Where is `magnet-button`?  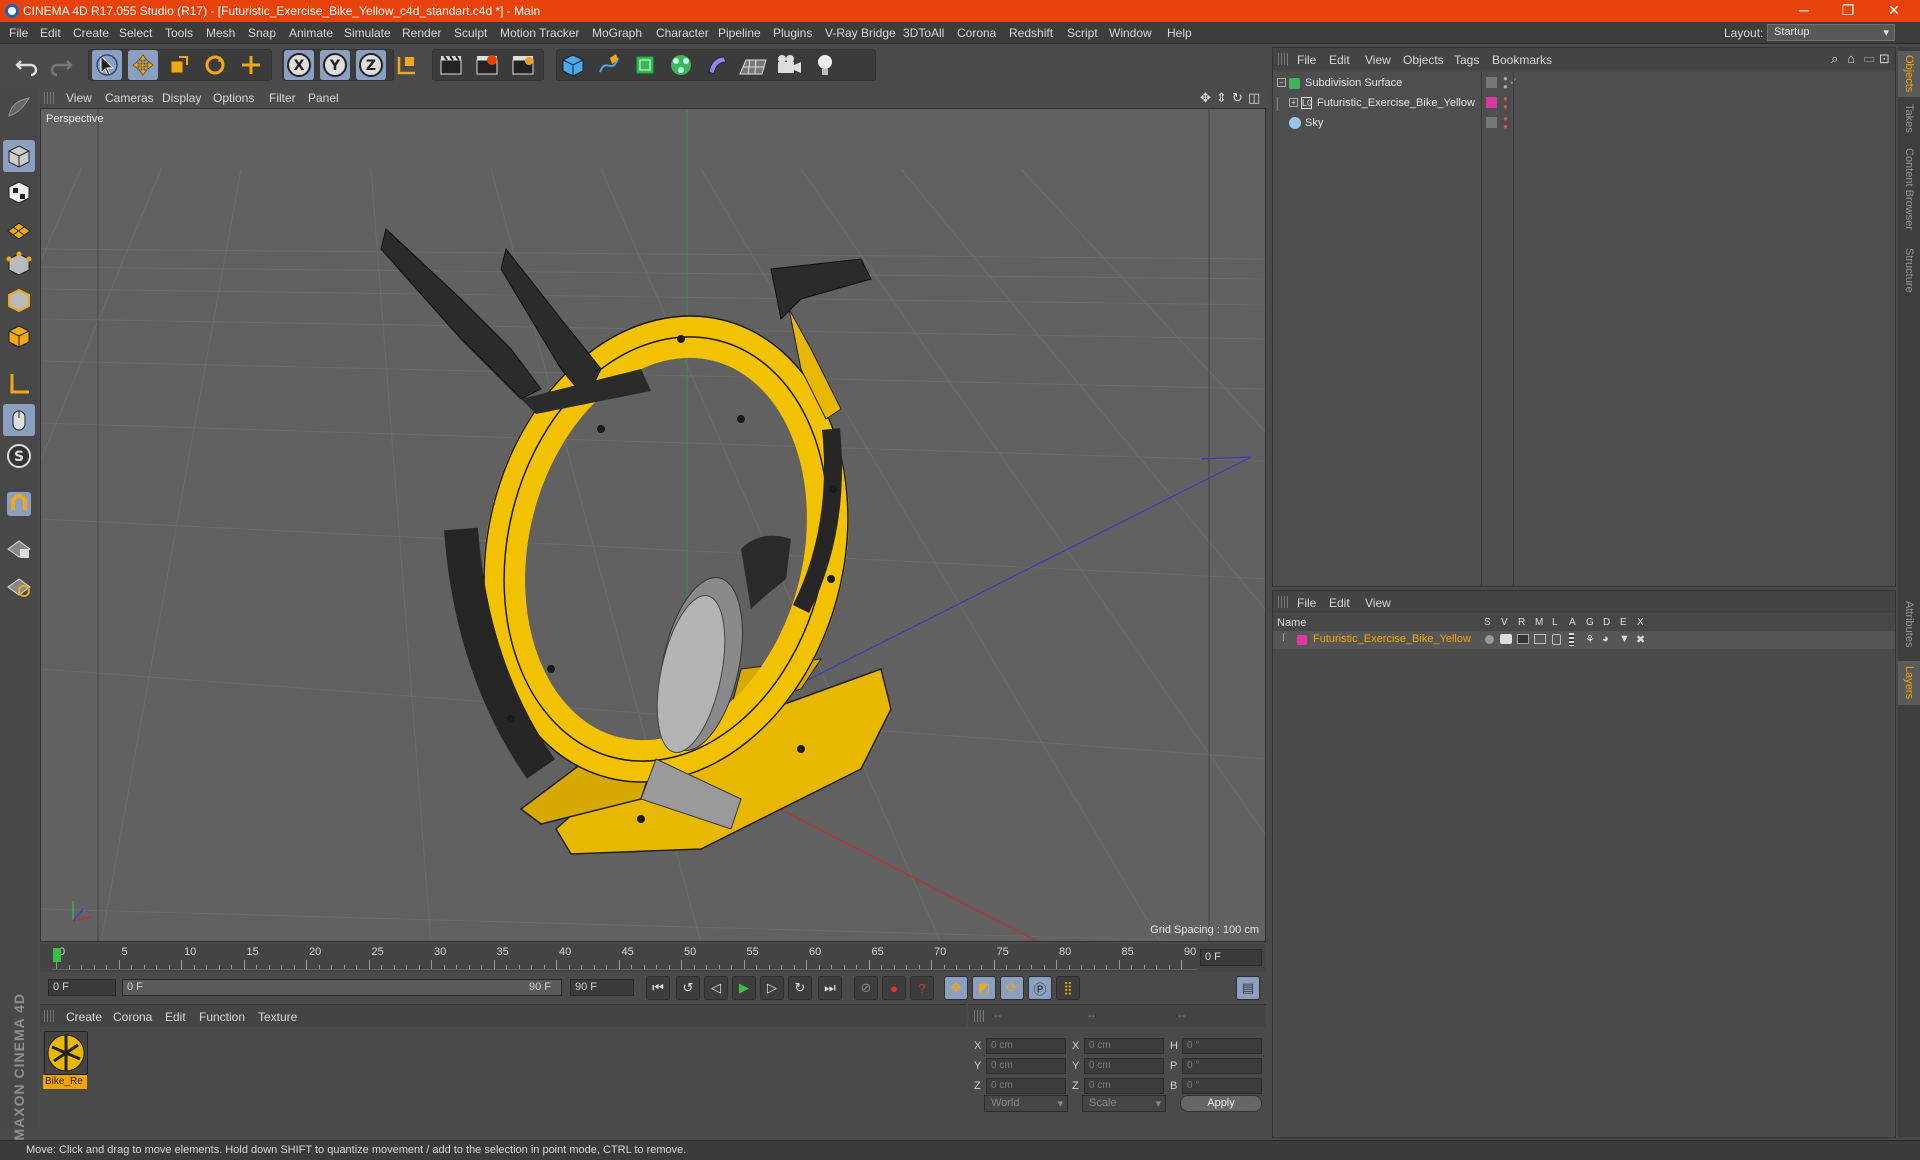
magnet-button is located at coordinates (19, 504).